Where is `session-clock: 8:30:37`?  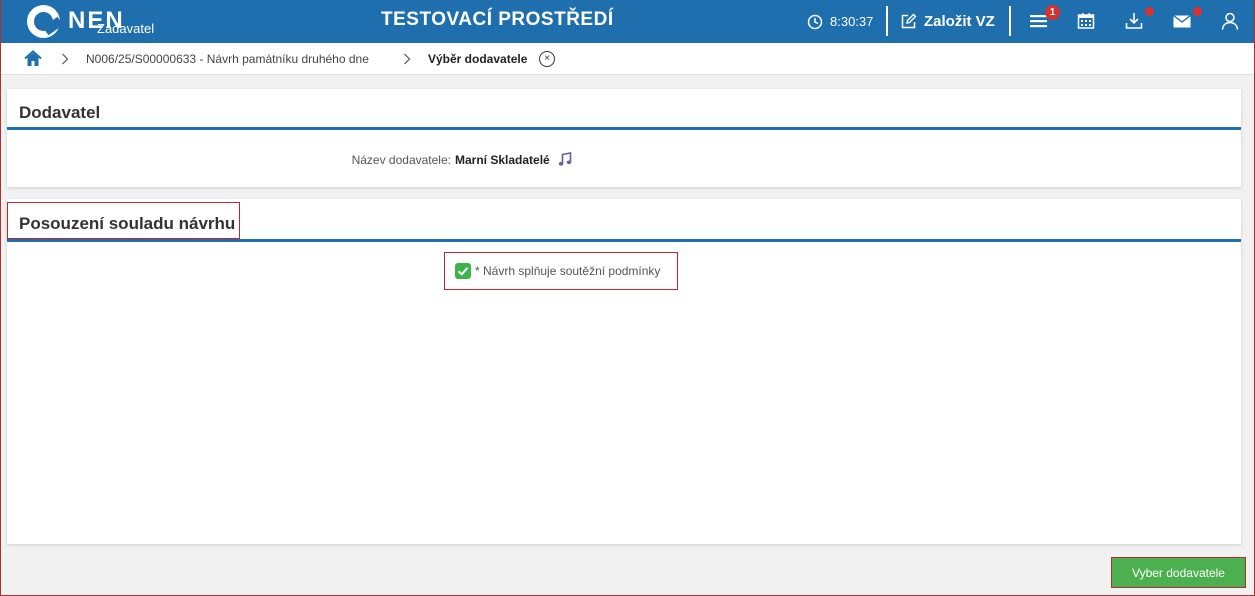
session-clock: 8:30:37 is located at coordinates (840, 21).